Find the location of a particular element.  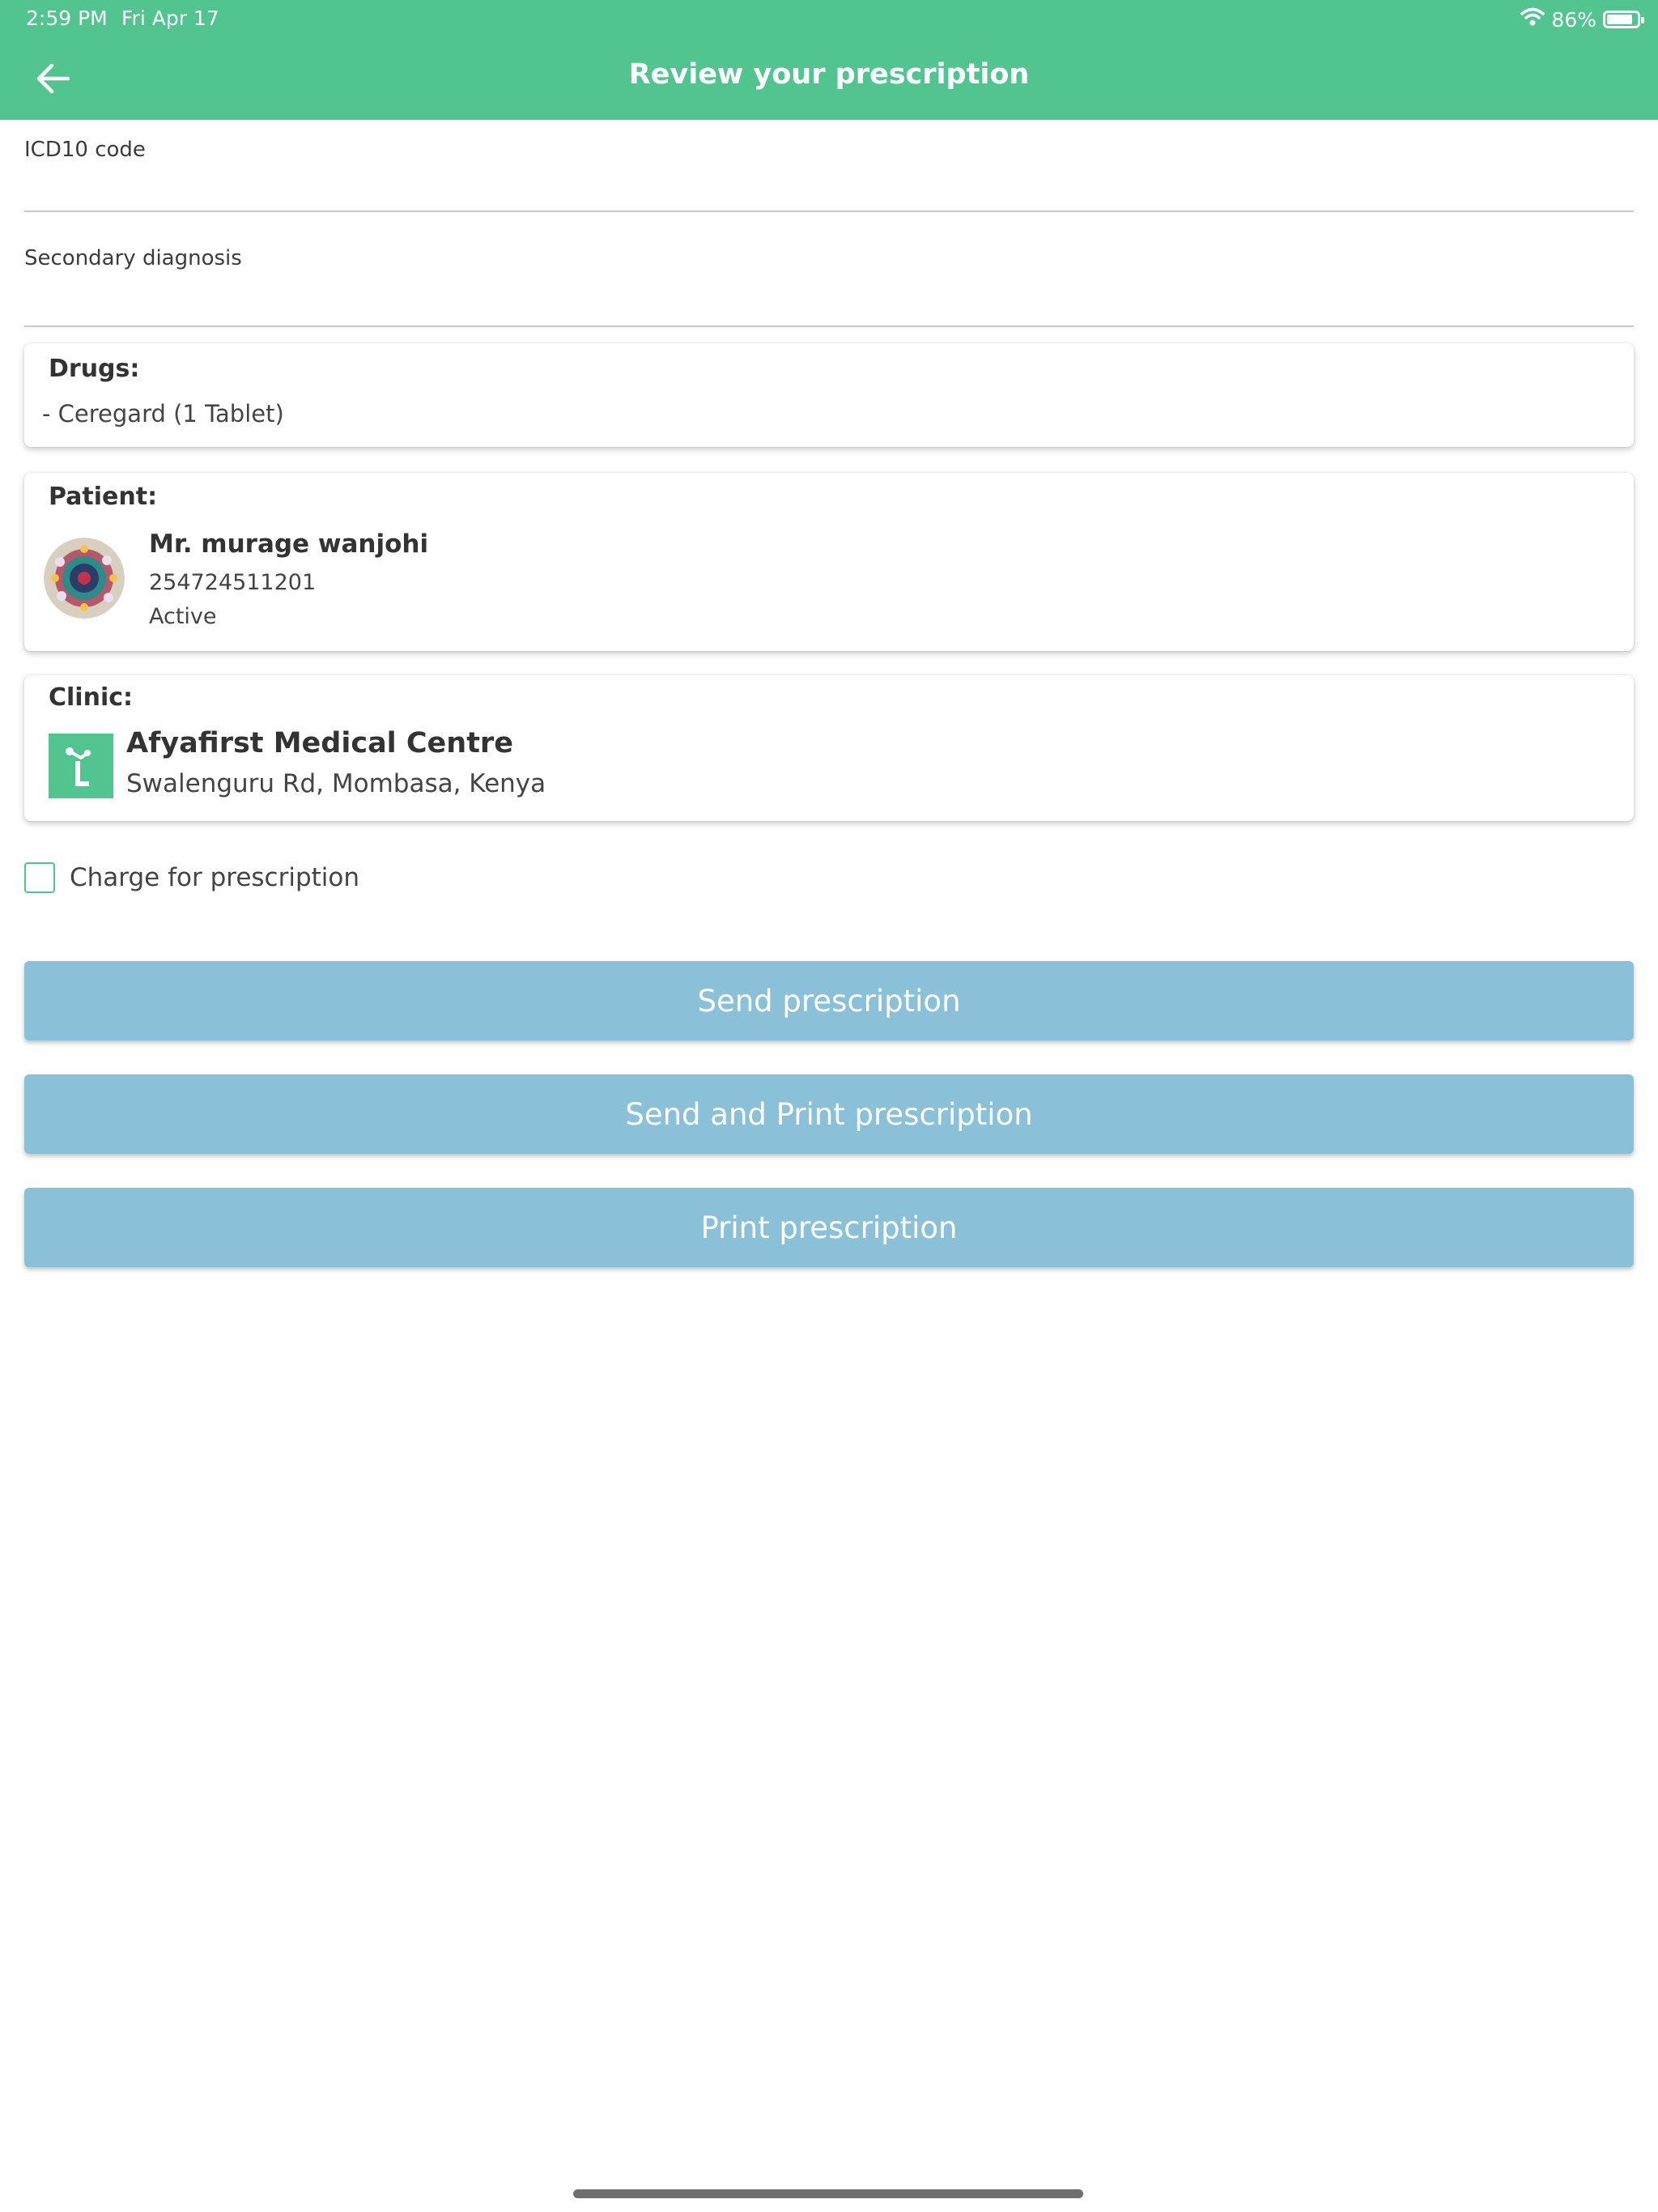

status-date: Fri Apr 17 is located at coordinates (170, 18).